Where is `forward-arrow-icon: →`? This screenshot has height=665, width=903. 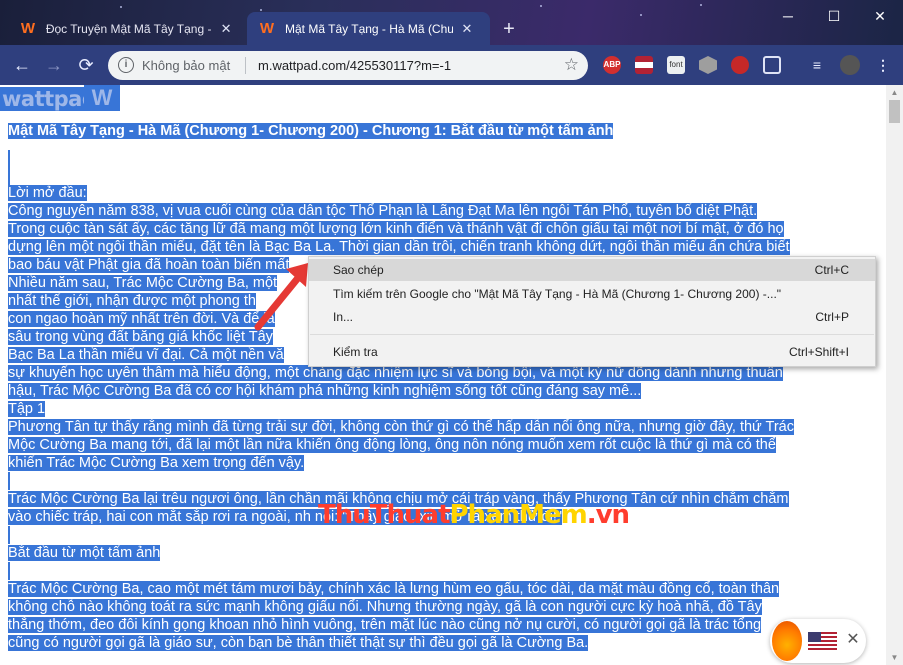 forward-arrow-icon: → is located at coordinates (54, 65).